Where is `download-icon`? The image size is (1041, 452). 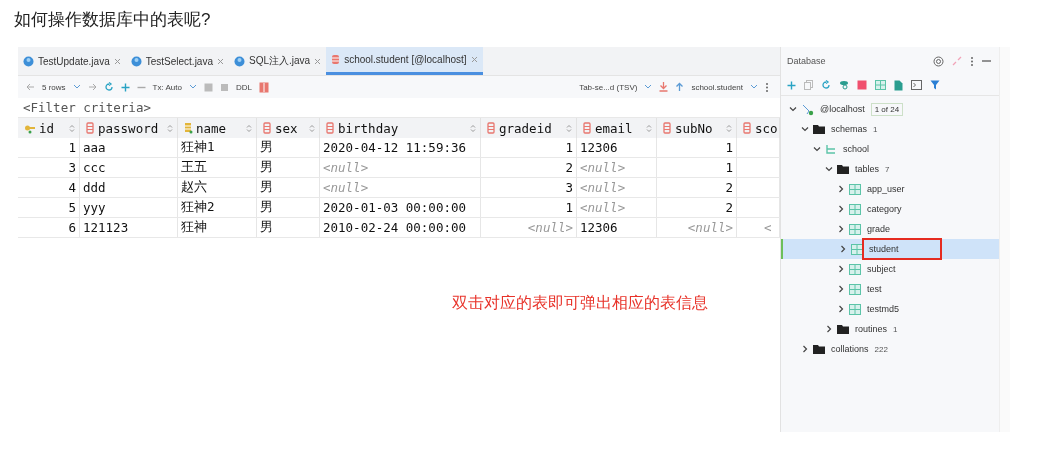
download-icon is located at coordinates (664, 87).